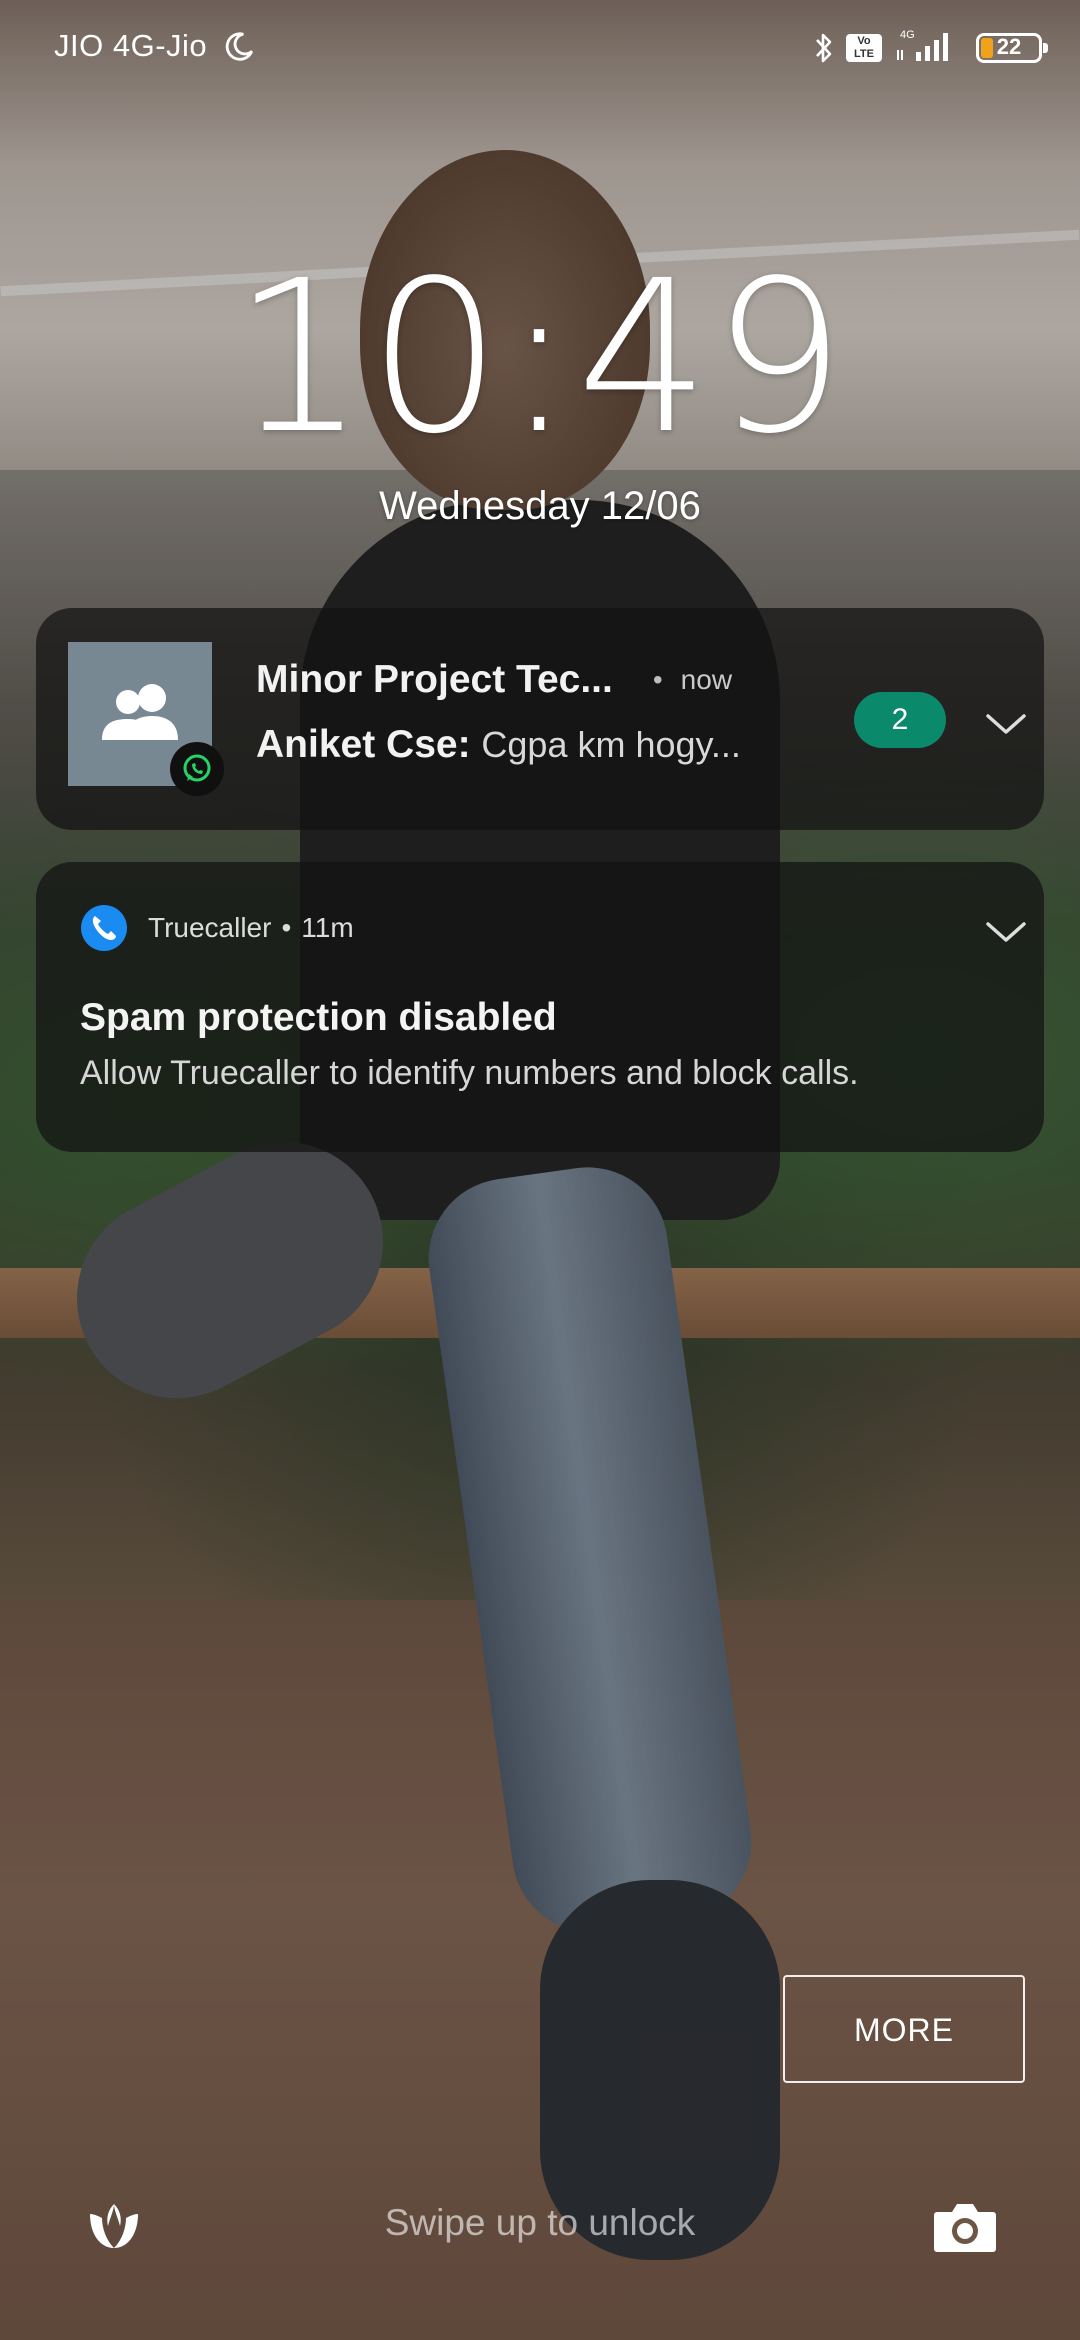 The width and height of the screenshot is (1080, 2340). Describe the element at coordinates (131, 45) in the screenshot. I see `carrier-label: JIO 4G-Jio` at that location.